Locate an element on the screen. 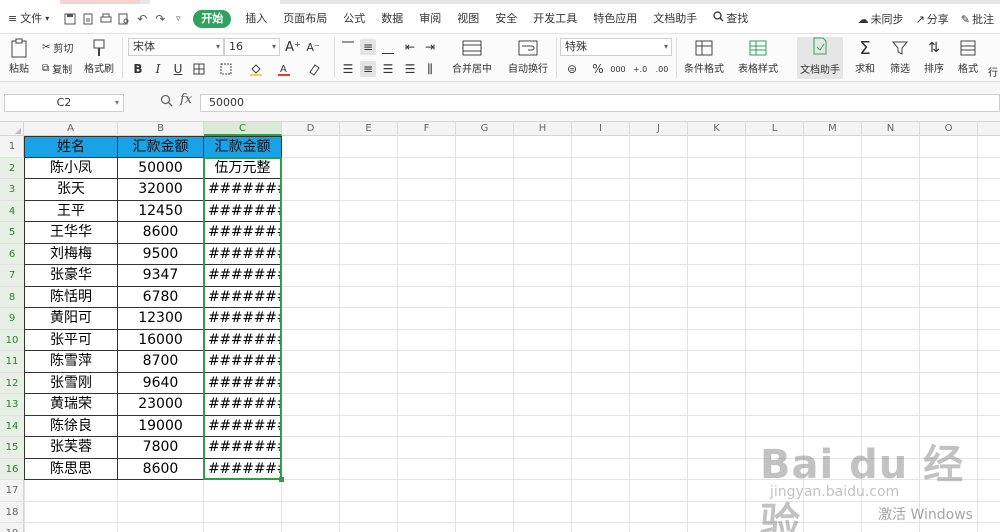 The height and width of the screenshot is (532, 1000). tab-formulas: 公式 is located at coordinates (354, 19).